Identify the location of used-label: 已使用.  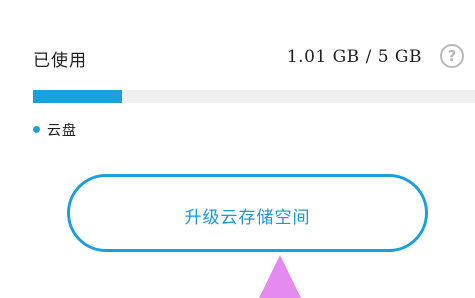
(60, 61).